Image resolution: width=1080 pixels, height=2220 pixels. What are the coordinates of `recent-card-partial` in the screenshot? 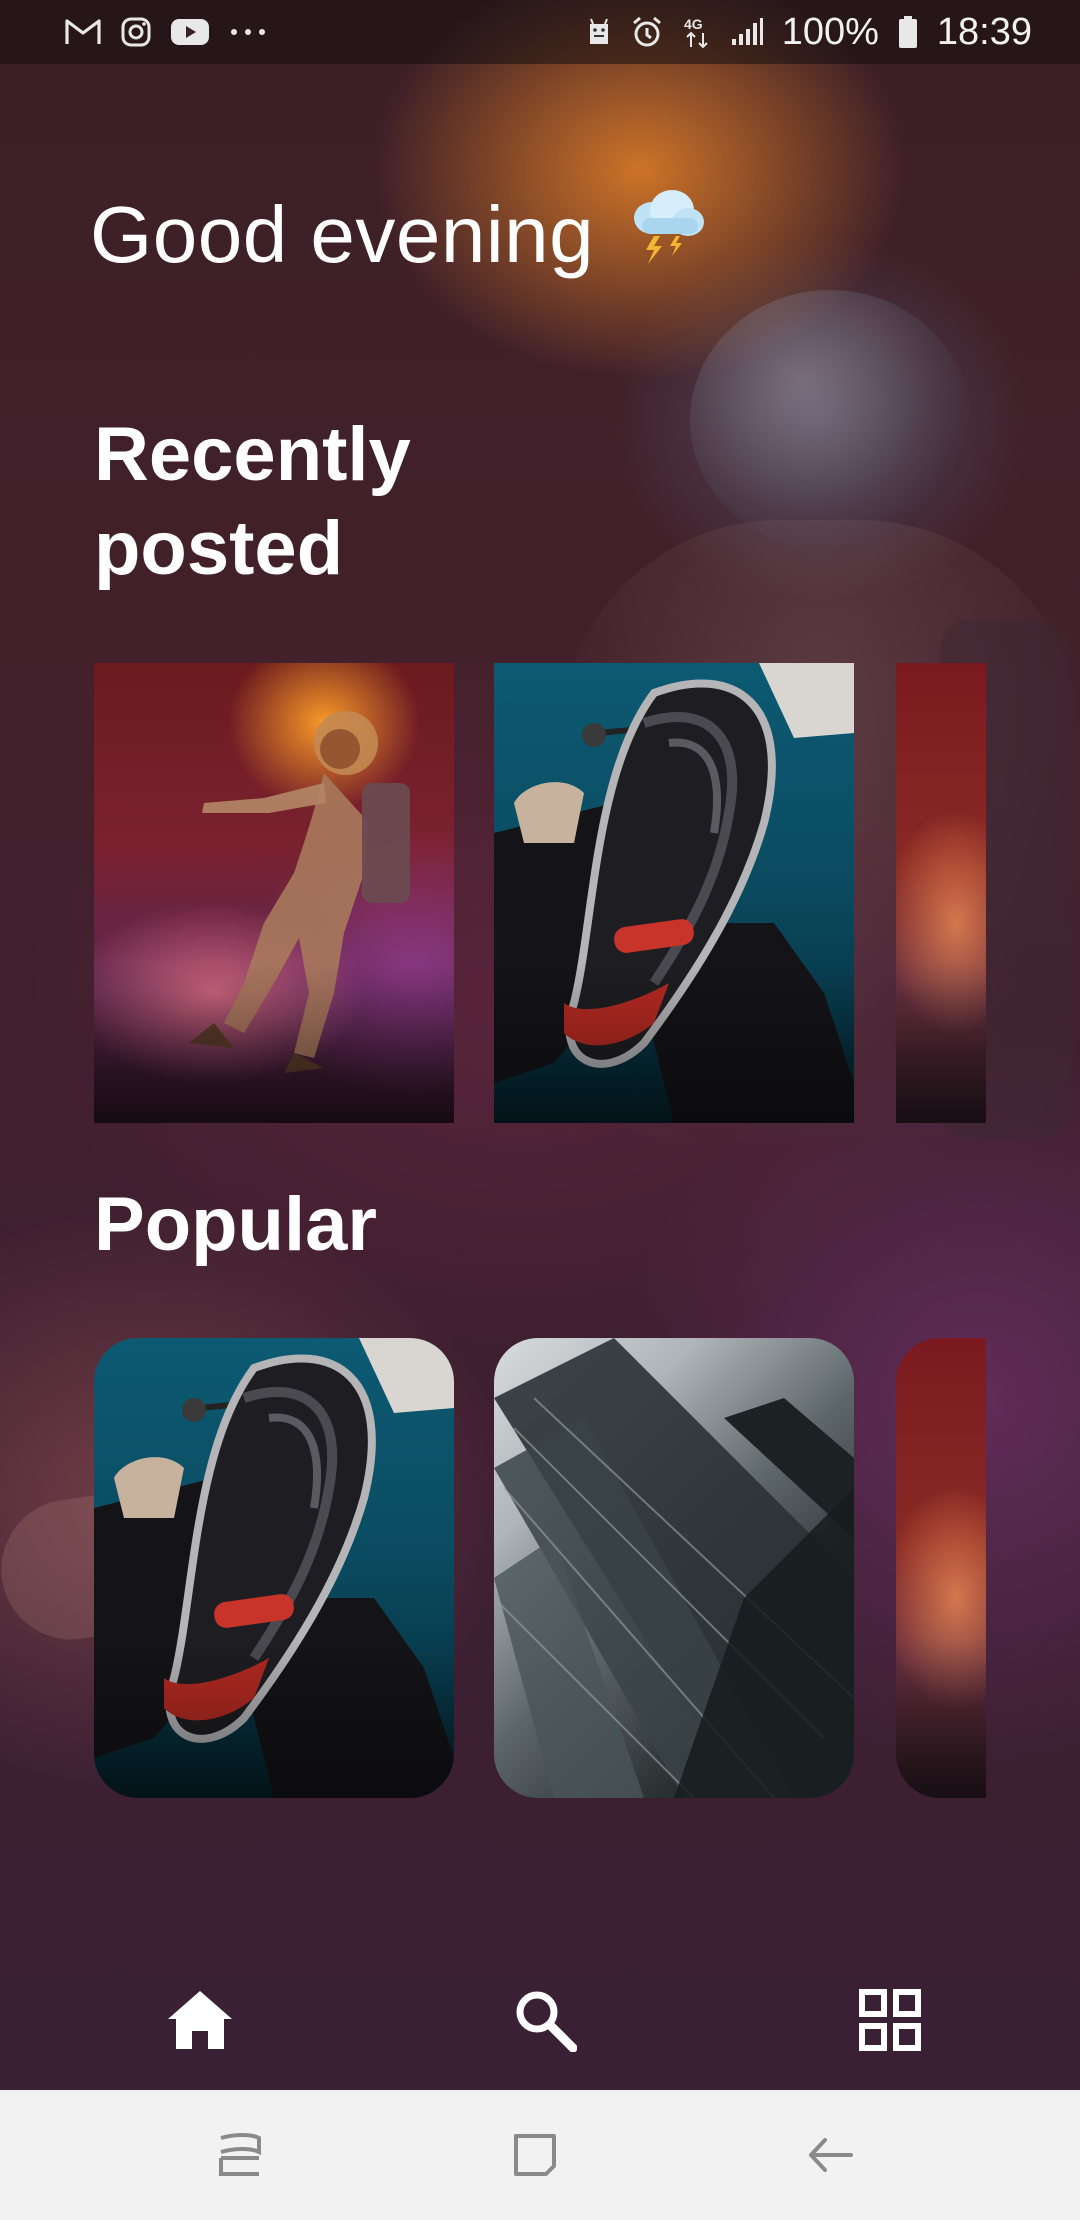 It's located at (941, 893).